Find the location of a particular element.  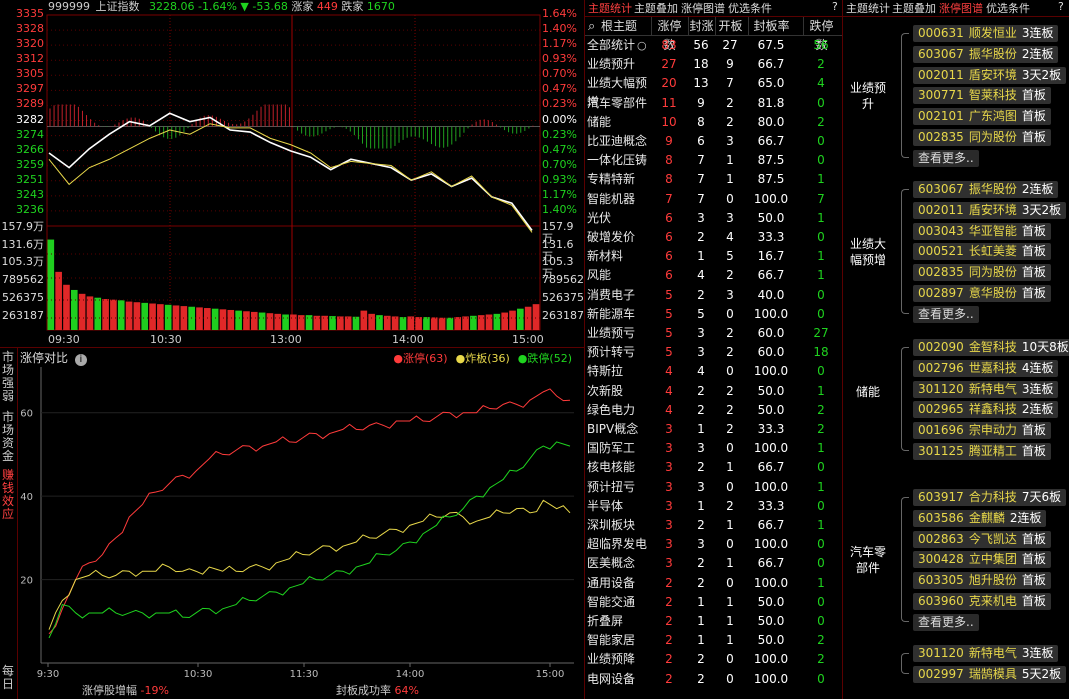

theme-row: 半导体 3 1 2 33.3 0 is located at coordinates (713, 506).